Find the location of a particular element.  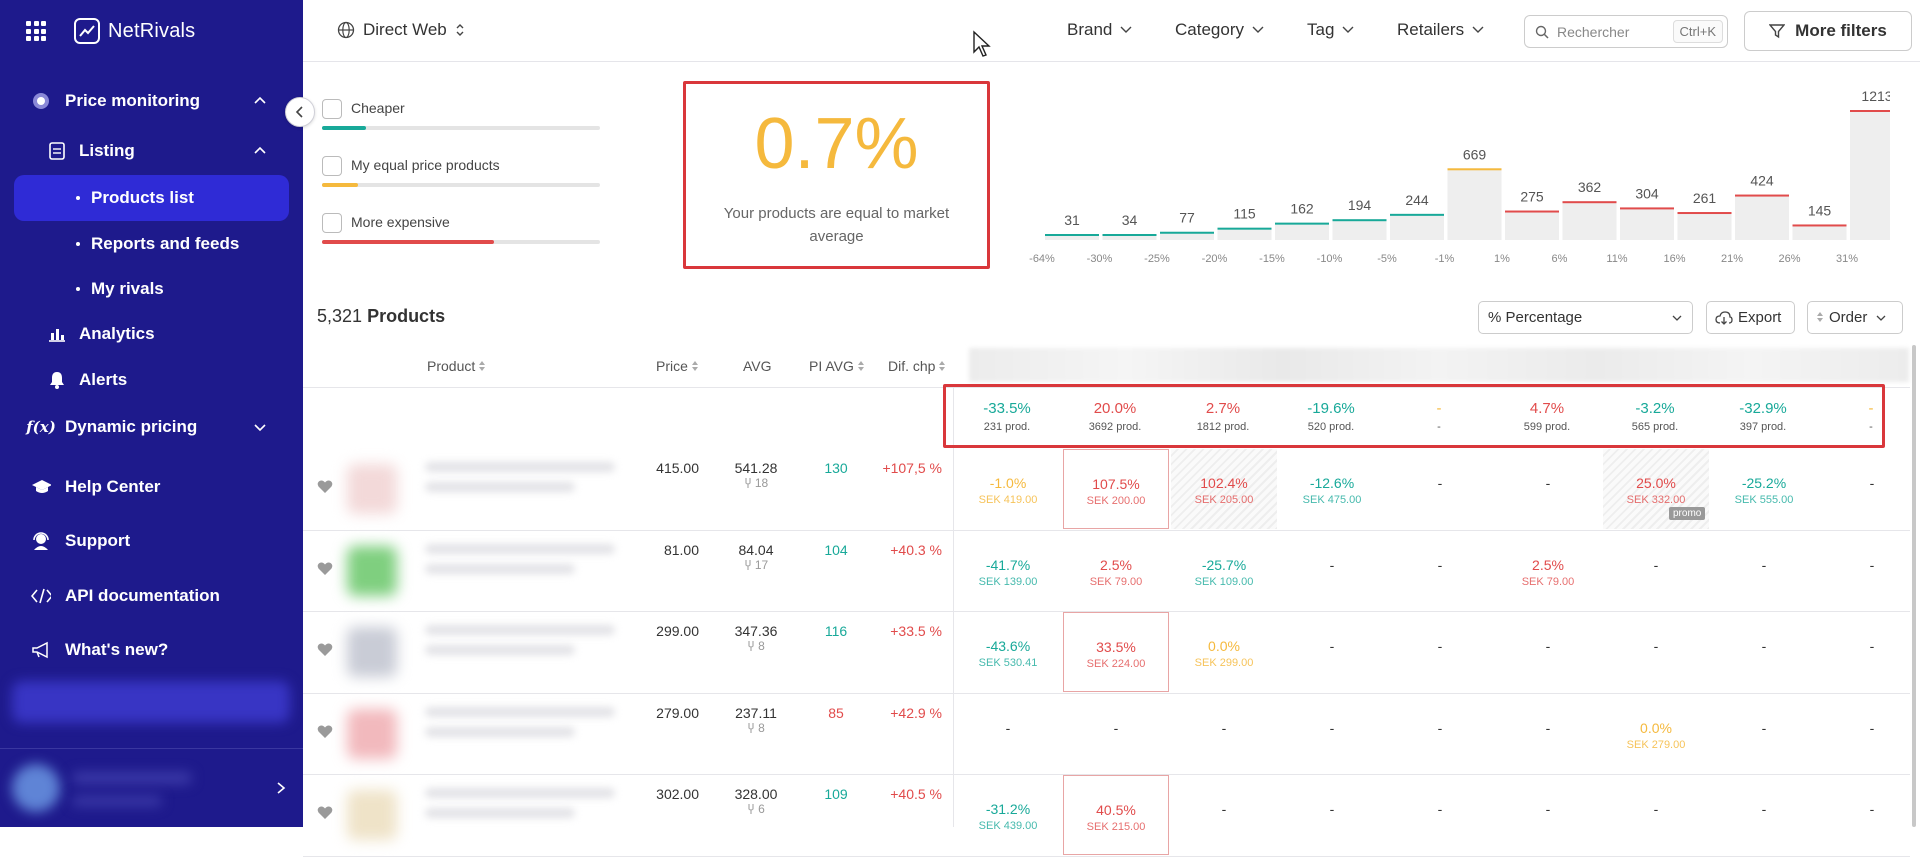

retailer-price-cell: 0.0% SEK 299.00 is located at coordinates (1224, 652).